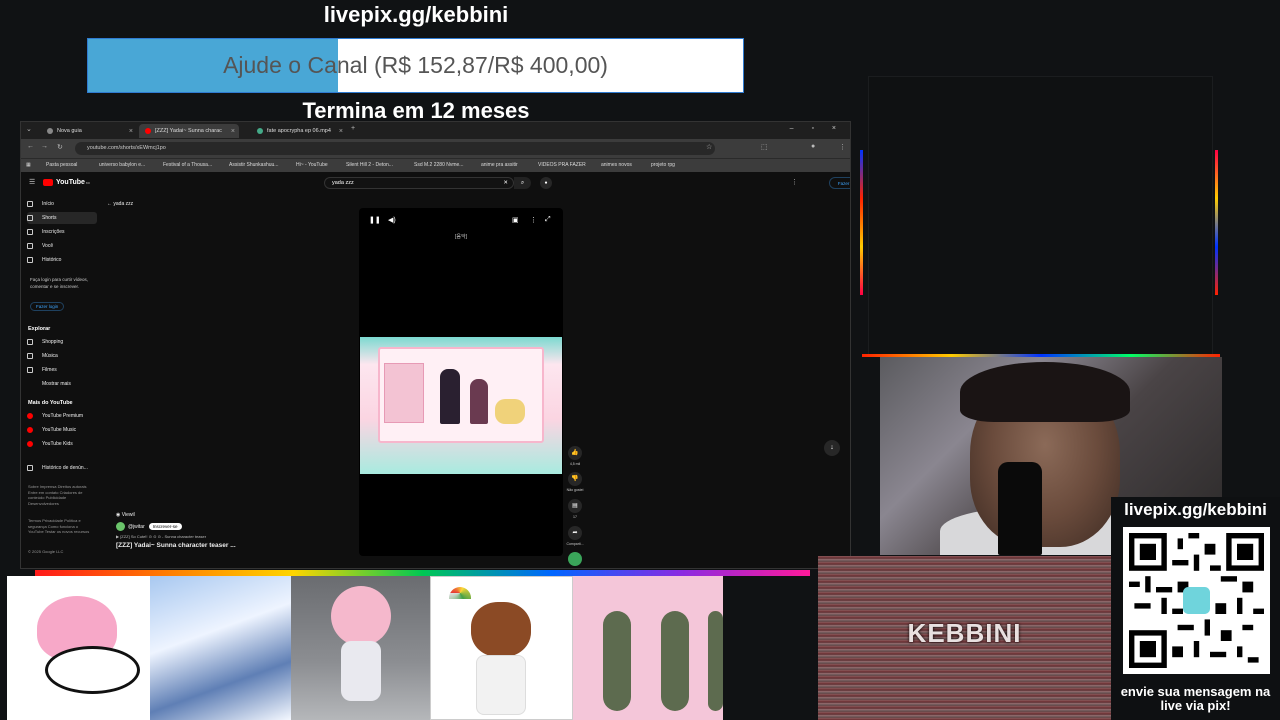 Image resolution: width=1280 pixels, height=720 pixels. Describe the element at coordinates (89, 131) in the screenshot. I see `tab-new: Nova guia ×` at that location.